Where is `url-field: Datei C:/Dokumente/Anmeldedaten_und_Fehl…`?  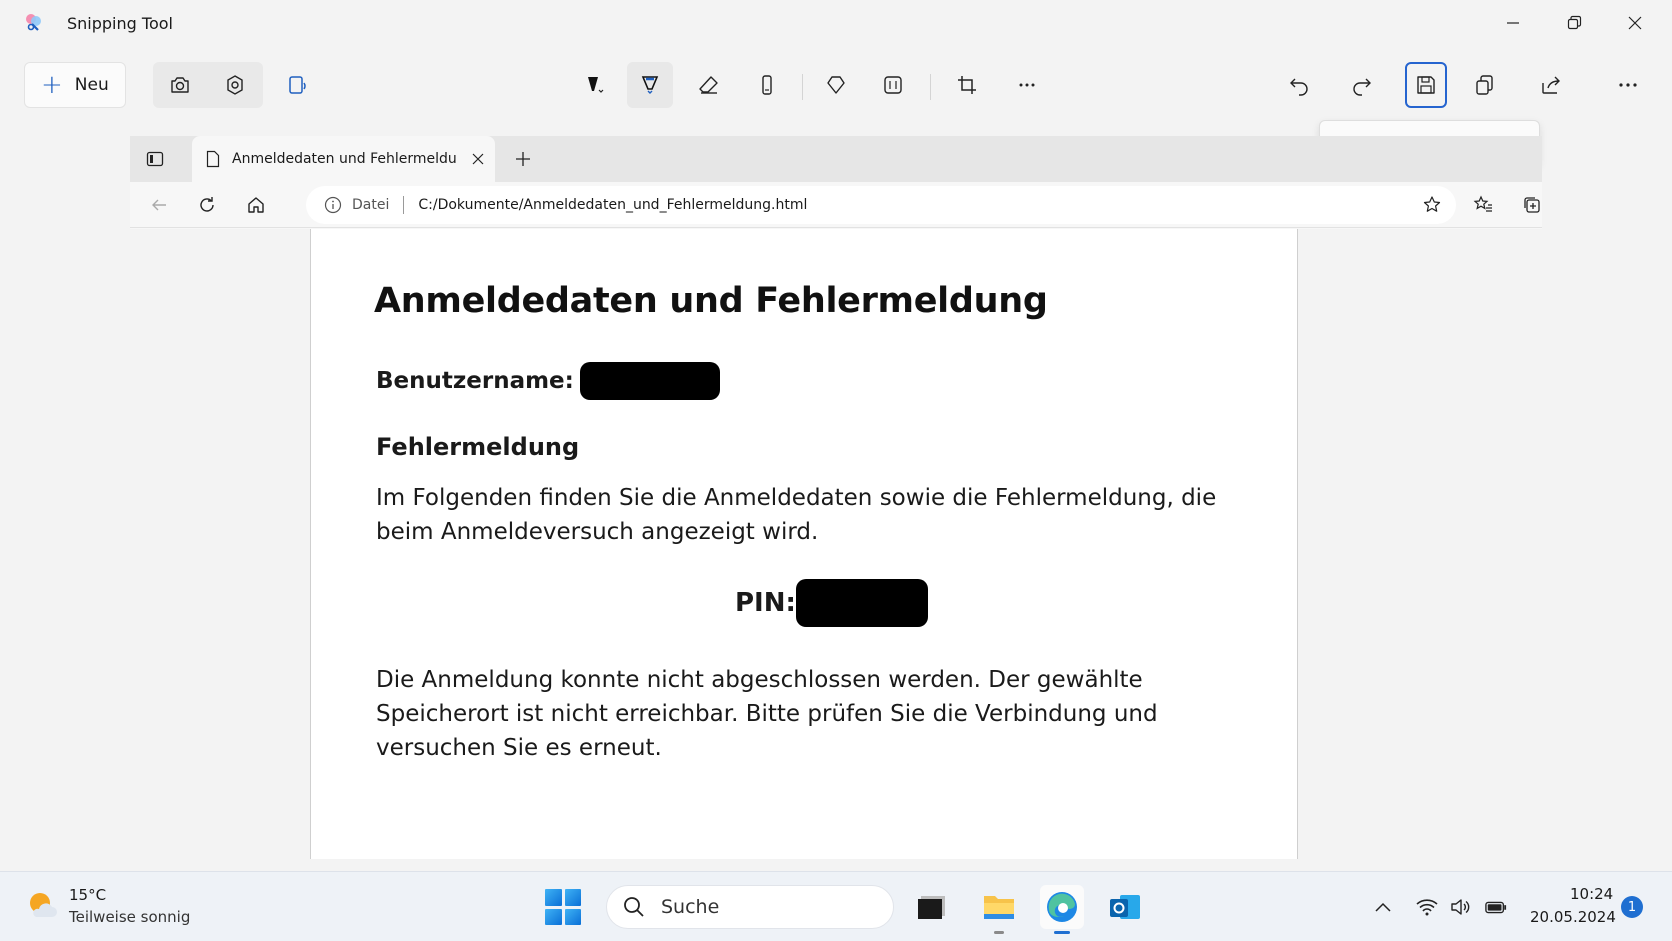 url-field: Datei C:/Dokumente/Anmeldedaten_und_Fehl… is located at coordinates (881, 205).